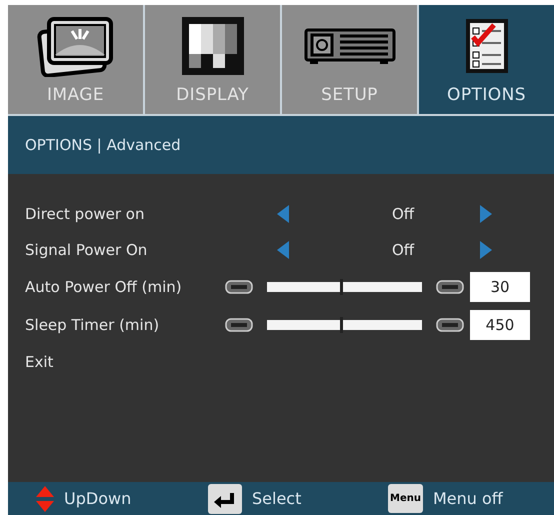  Describe the element at coordinates (85, 214) in the screenshot. I see `menu-item-label: Direct power on` at that location.